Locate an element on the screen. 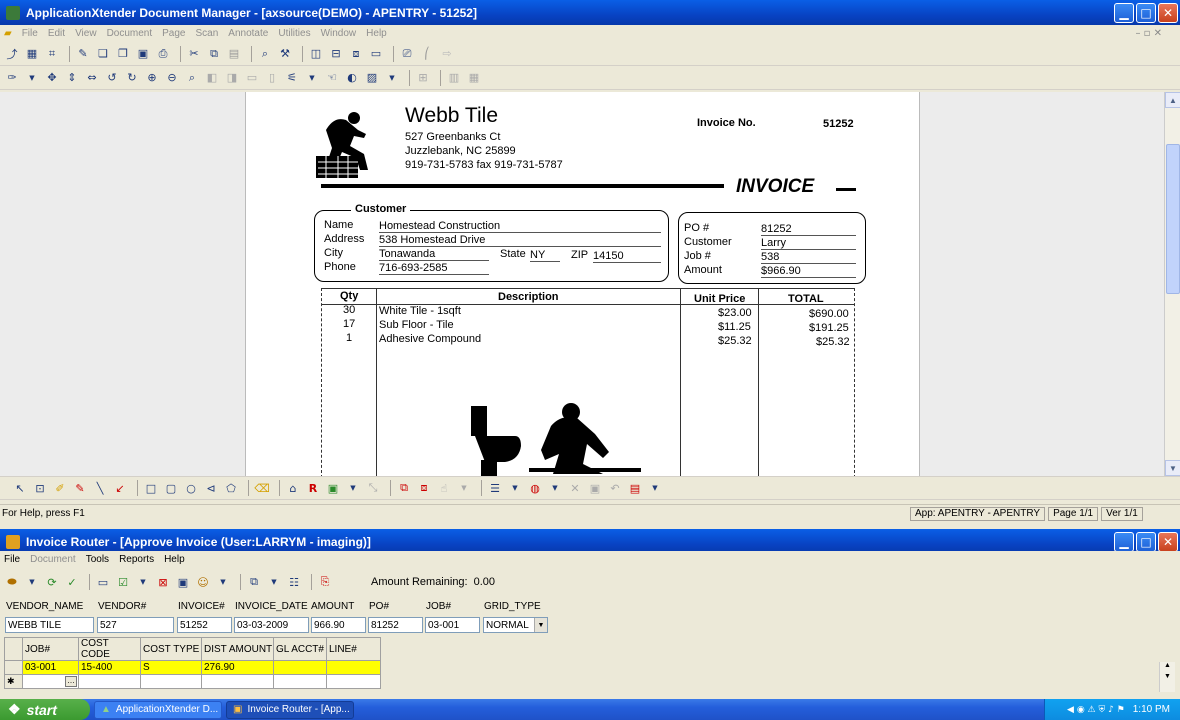  router-menu-help: Help is located at coordinates (174, 559).